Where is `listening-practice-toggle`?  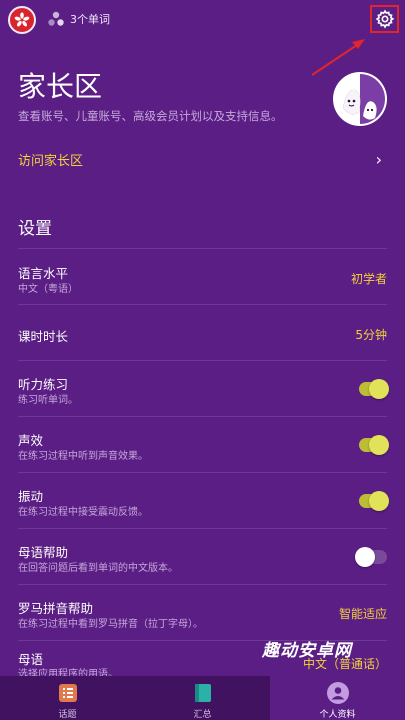 listening-practice-toggle is located at coordinates (374, 389).